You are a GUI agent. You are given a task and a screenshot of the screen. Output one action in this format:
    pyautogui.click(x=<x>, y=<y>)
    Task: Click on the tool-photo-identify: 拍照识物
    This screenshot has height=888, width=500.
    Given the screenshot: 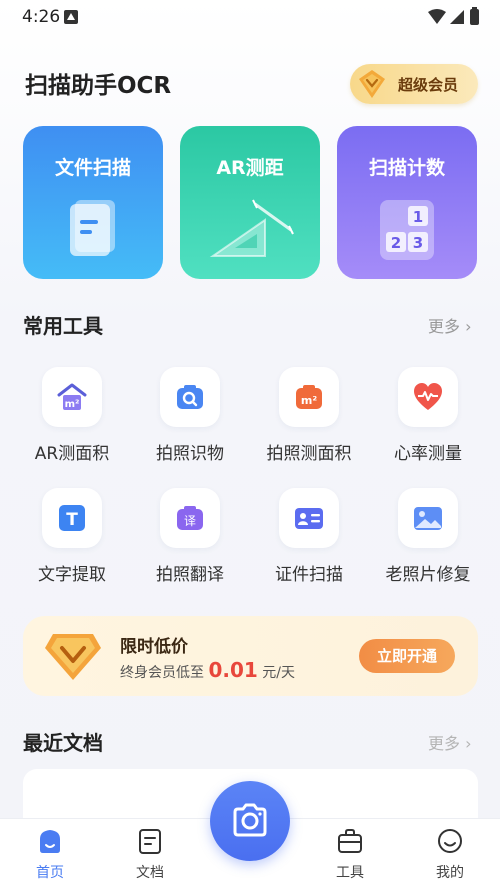 What is the action you would take?
    pyautogui.click(x=190, y=427)
    